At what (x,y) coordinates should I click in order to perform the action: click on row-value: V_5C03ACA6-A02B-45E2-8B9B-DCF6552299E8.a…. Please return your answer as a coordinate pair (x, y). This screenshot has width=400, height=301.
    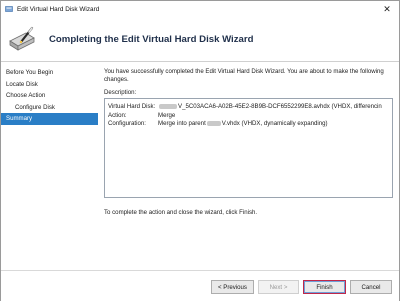
    Looking at the image, I should click on (270, 107).